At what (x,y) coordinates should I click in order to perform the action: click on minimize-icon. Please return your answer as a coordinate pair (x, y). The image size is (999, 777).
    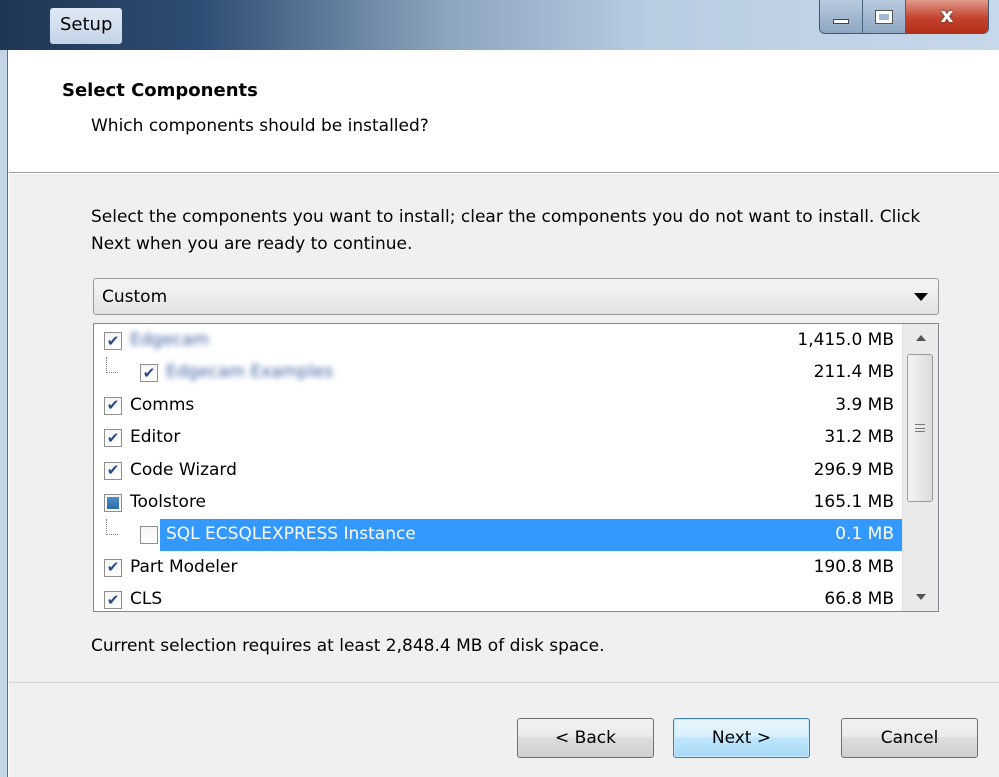
    Looking at the image, I should click on (841, 21).